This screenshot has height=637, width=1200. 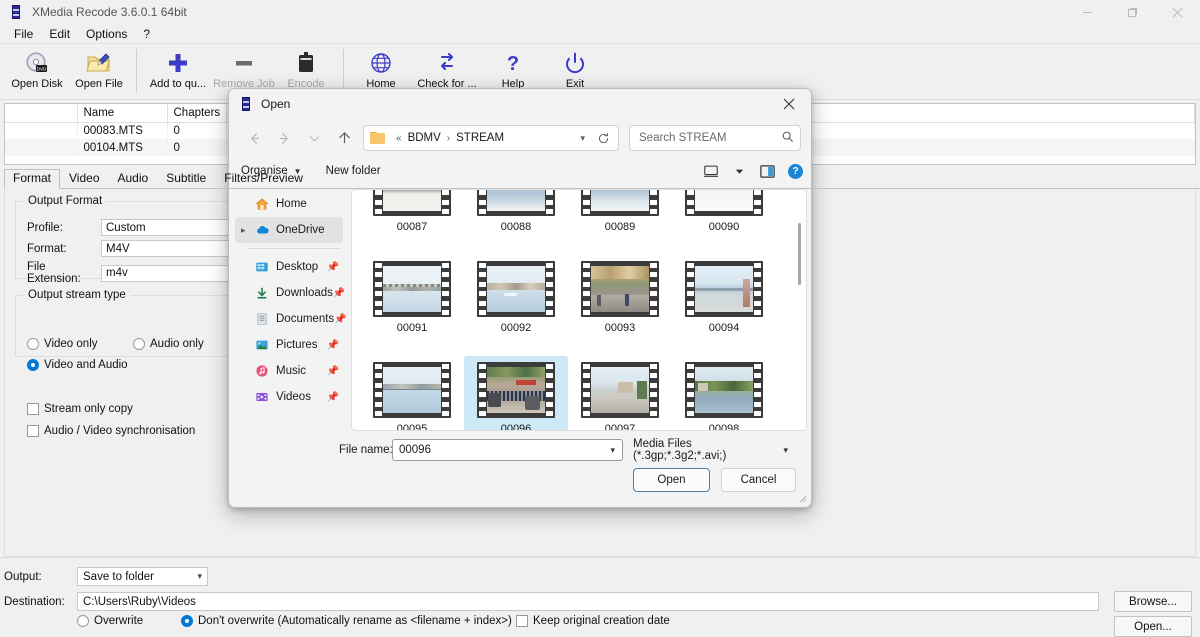 I want to click on menu-edit: Edit, so click(x=59, y=34).